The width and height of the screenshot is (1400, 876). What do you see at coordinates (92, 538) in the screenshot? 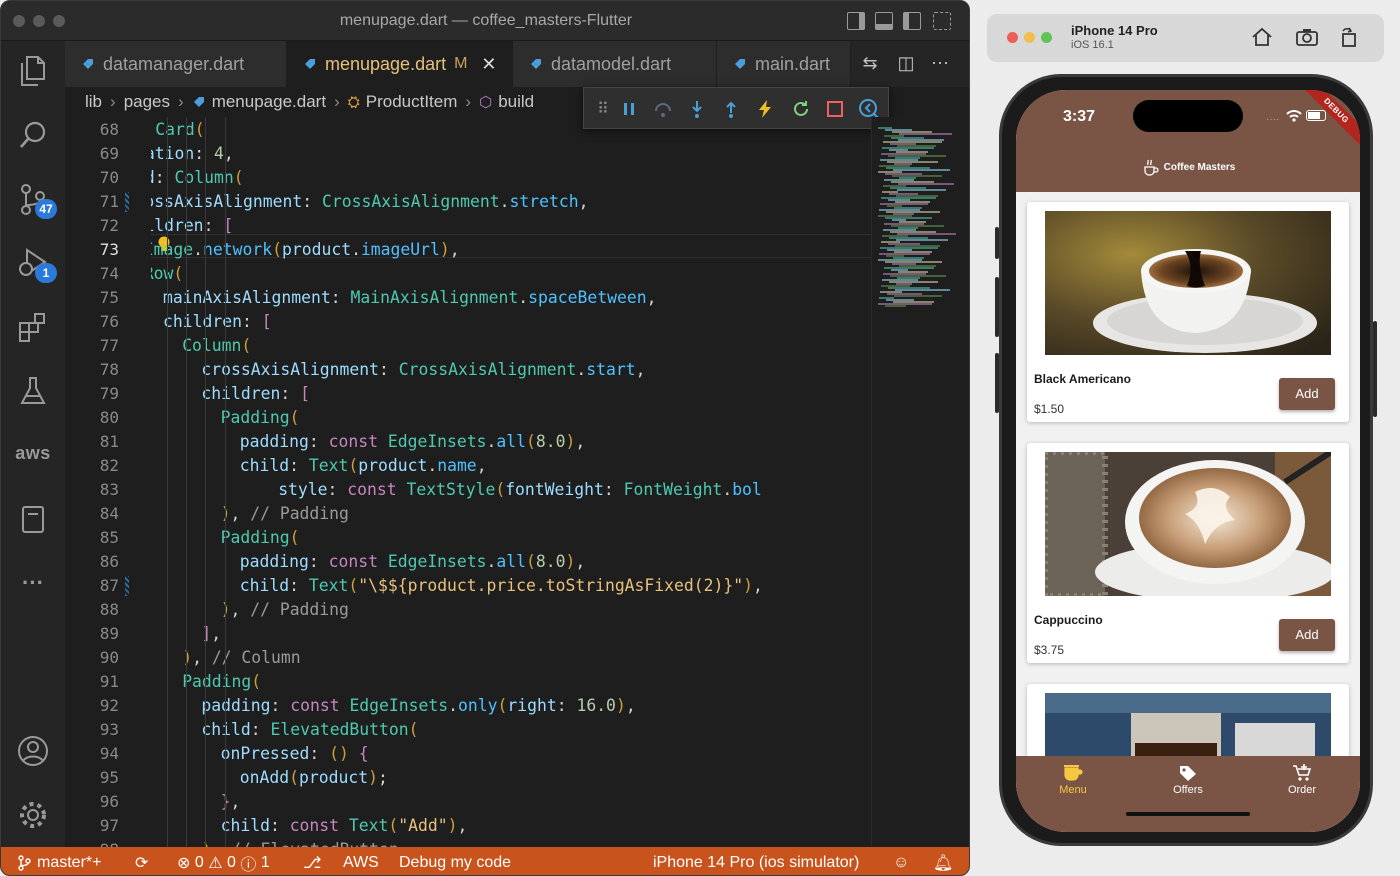
I see `line-number: 85` at bounding box center [92, 538].